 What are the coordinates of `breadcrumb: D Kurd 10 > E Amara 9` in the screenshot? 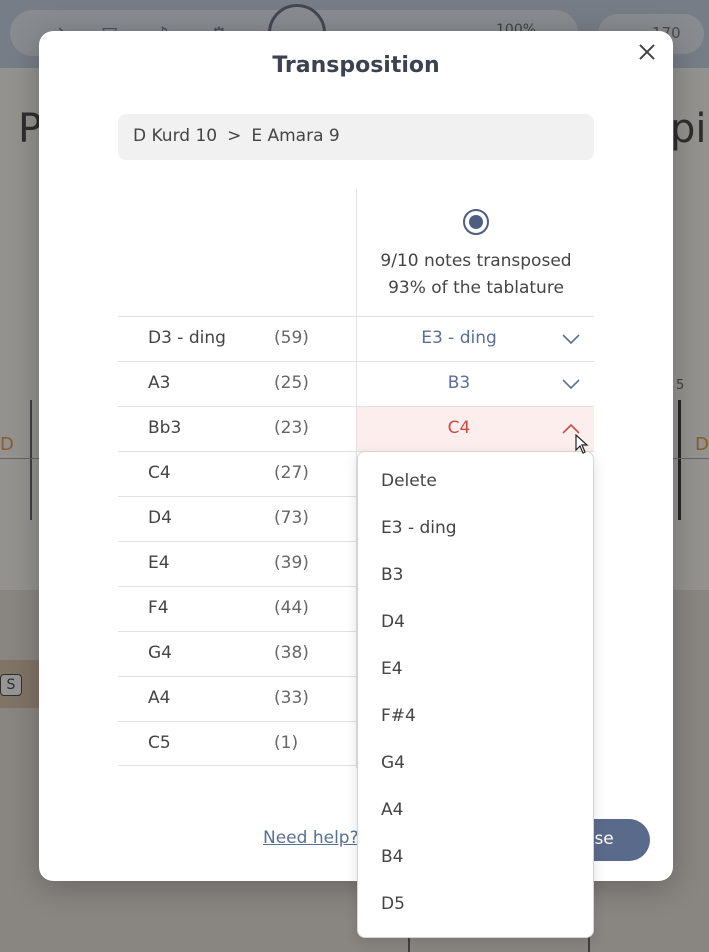 It's located at (356, 137).